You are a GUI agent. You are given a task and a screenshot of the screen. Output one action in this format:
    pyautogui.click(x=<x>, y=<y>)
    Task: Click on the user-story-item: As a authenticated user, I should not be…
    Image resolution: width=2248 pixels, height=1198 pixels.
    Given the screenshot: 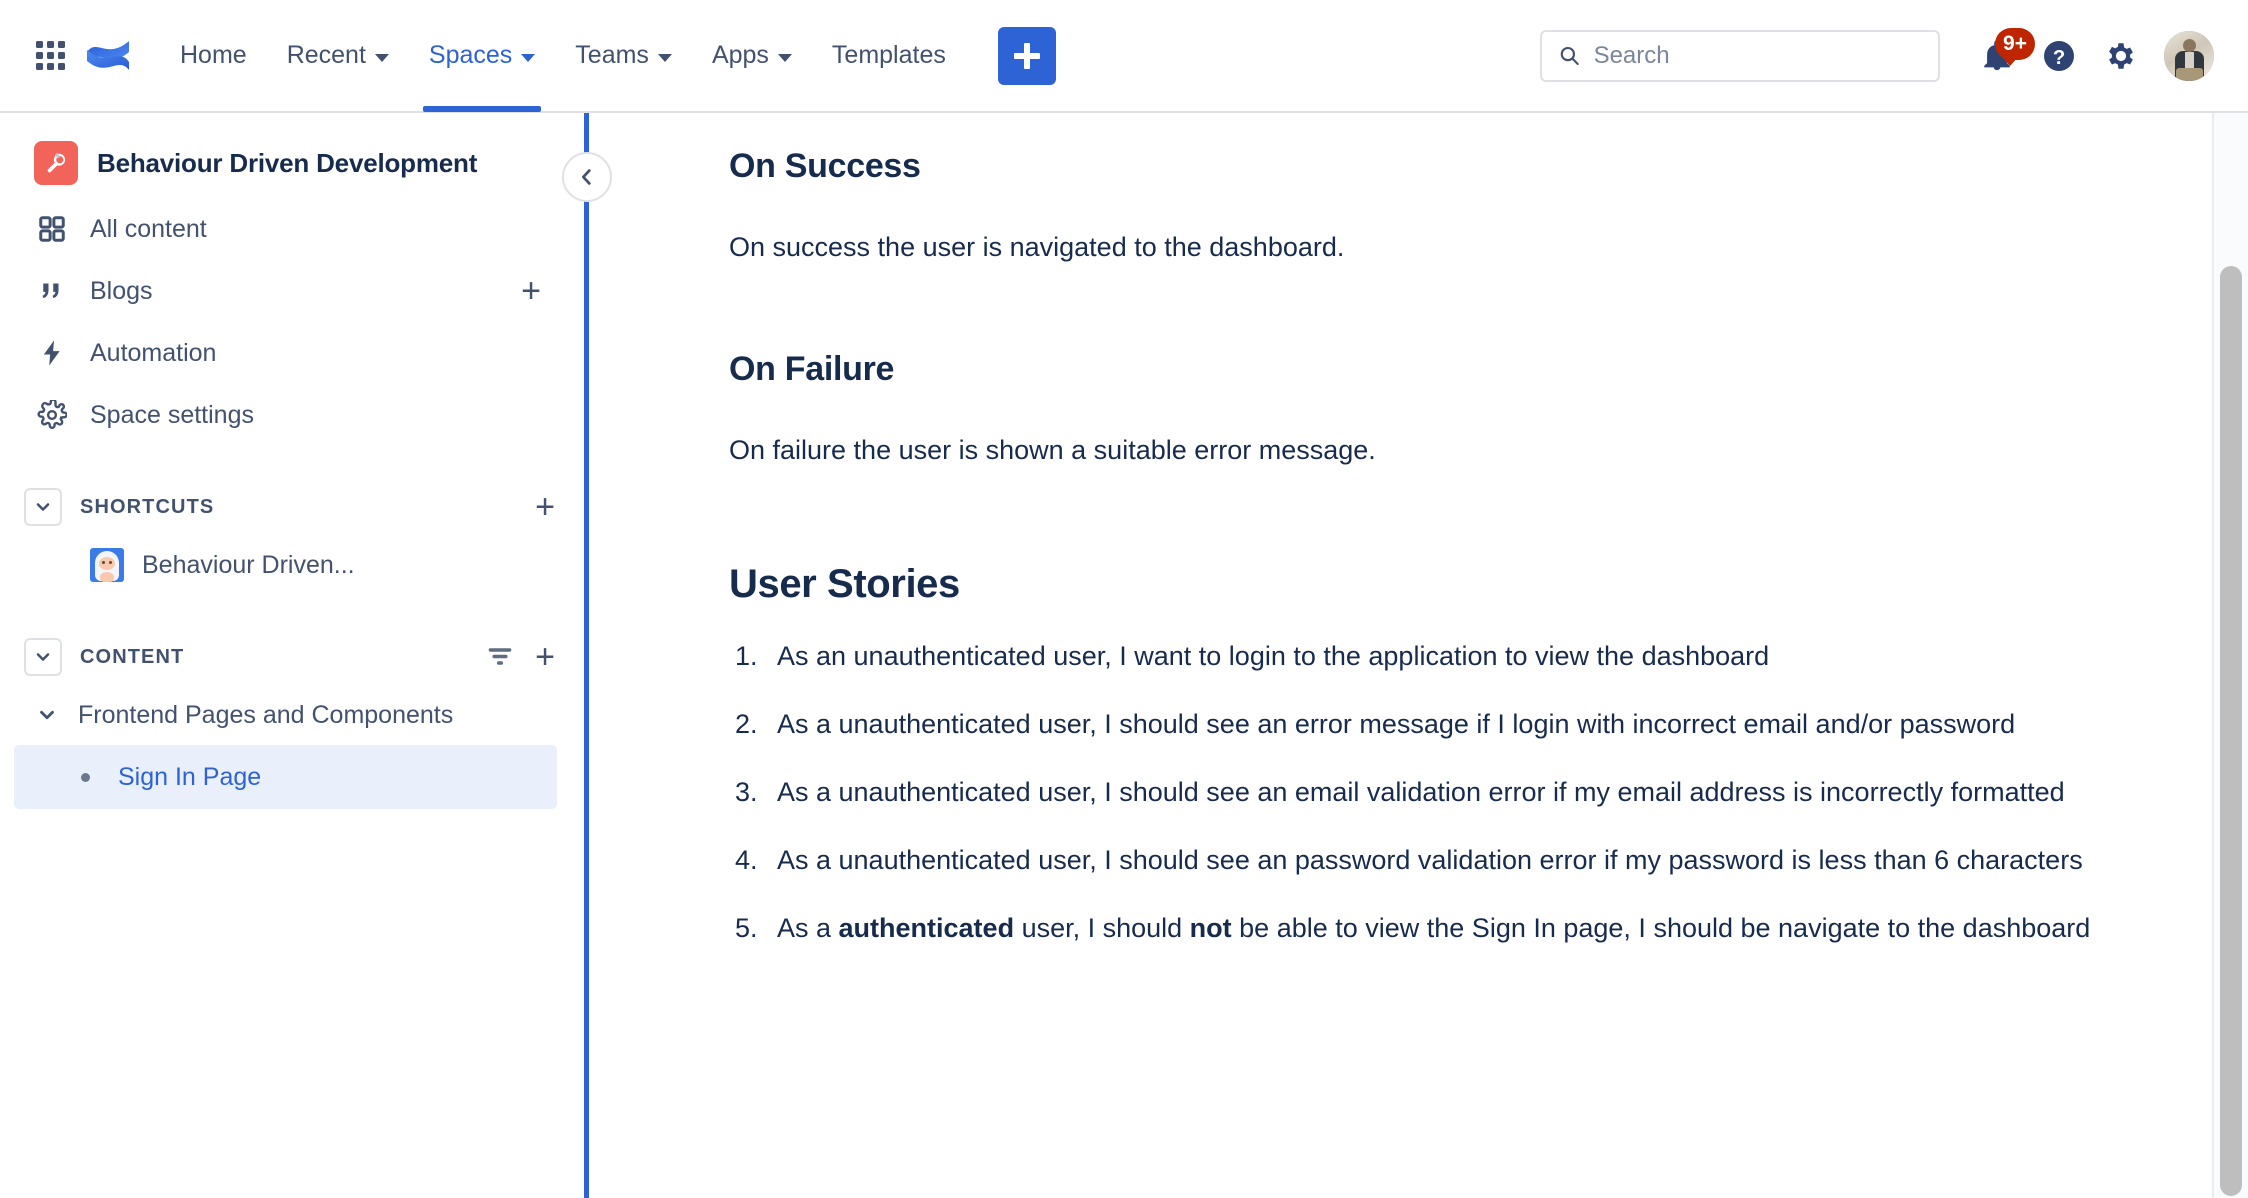 What is the action you would take?
    pyautogui.click(x=1429, y=928)
    